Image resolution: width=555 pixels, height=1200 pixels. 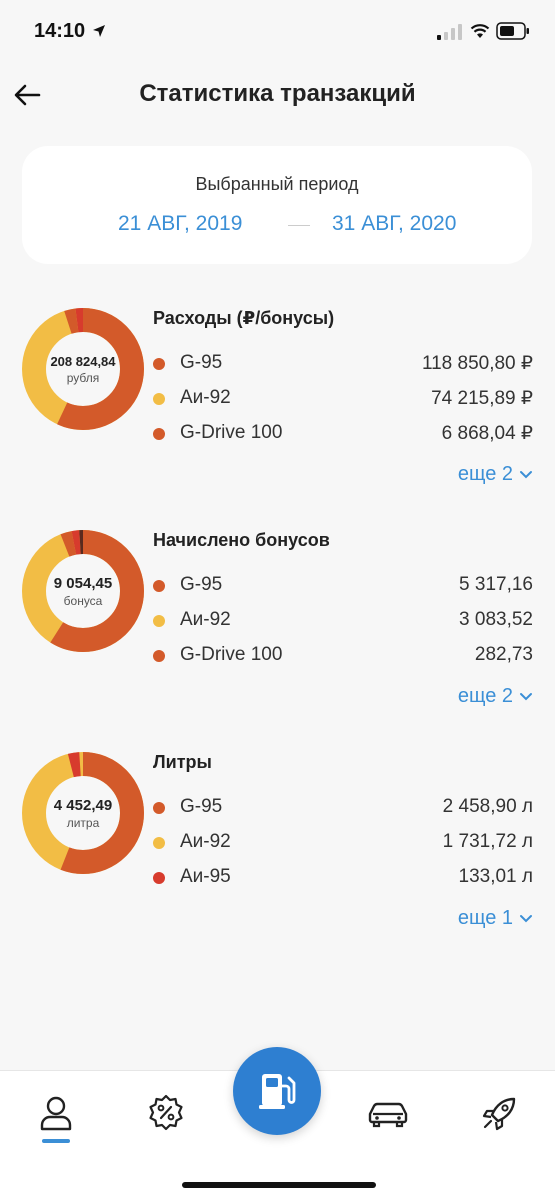 What do you see at coordinates (60, 31) in the screenshot?
I see `status-time: 14:10` at bounding box center [60, 31].